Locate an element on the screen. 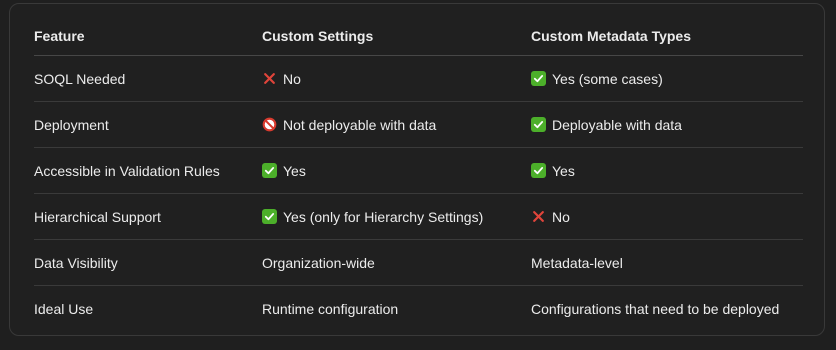  header-custom-metadata-types: Custom Metadata Types is located at coordinates (611, 36).